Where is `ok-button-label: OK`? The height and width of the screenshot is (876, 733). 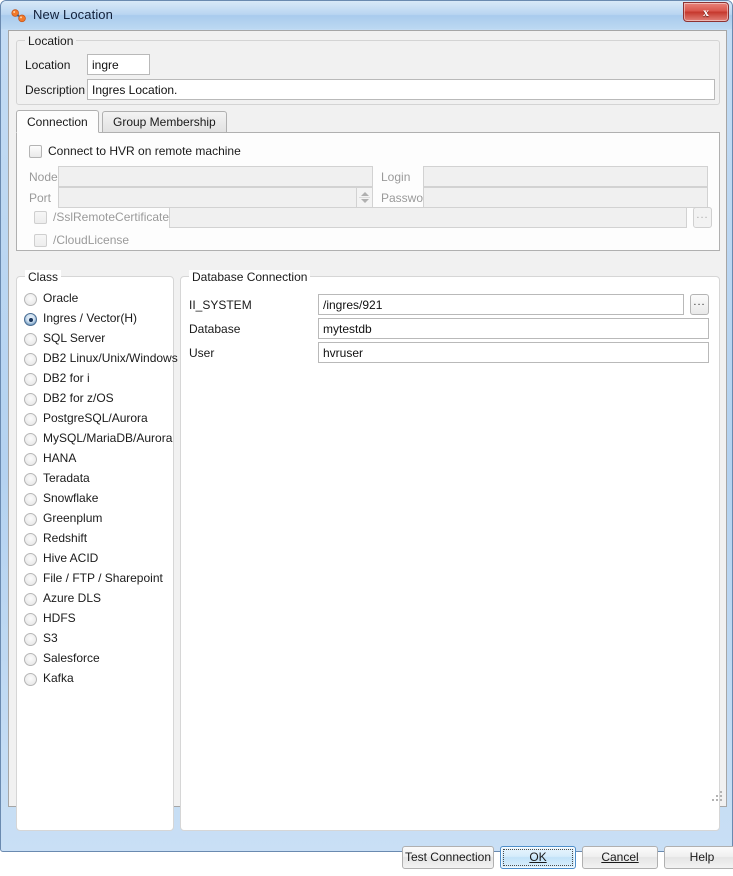 ok-button-label: OK is located at coordinates (538, 857).